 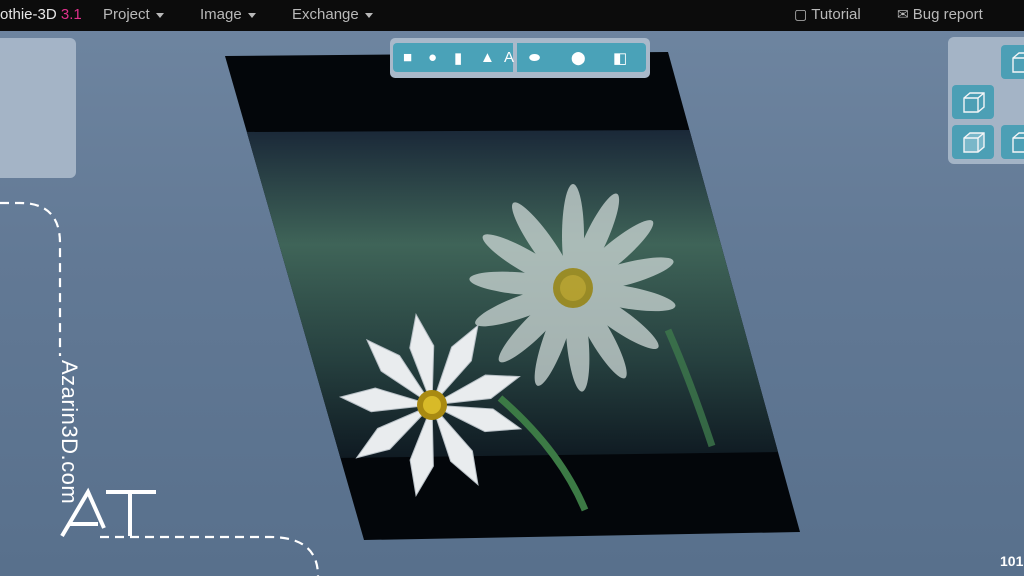 I want to click on watermark-logo, so click(x=108, y=512).